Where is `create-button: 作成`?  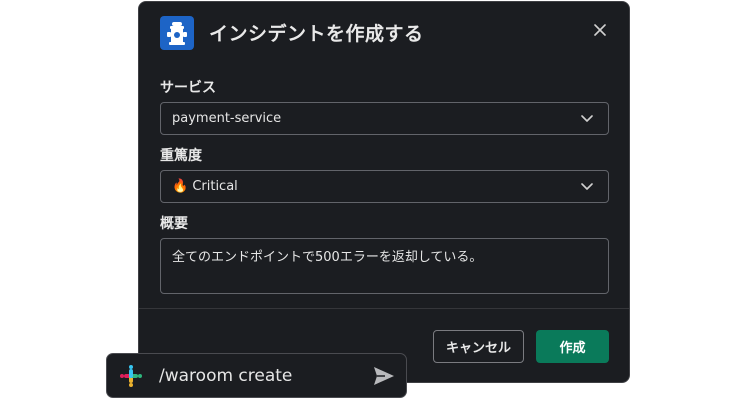
create-button: 作成 is located at coordinates (572, 346).